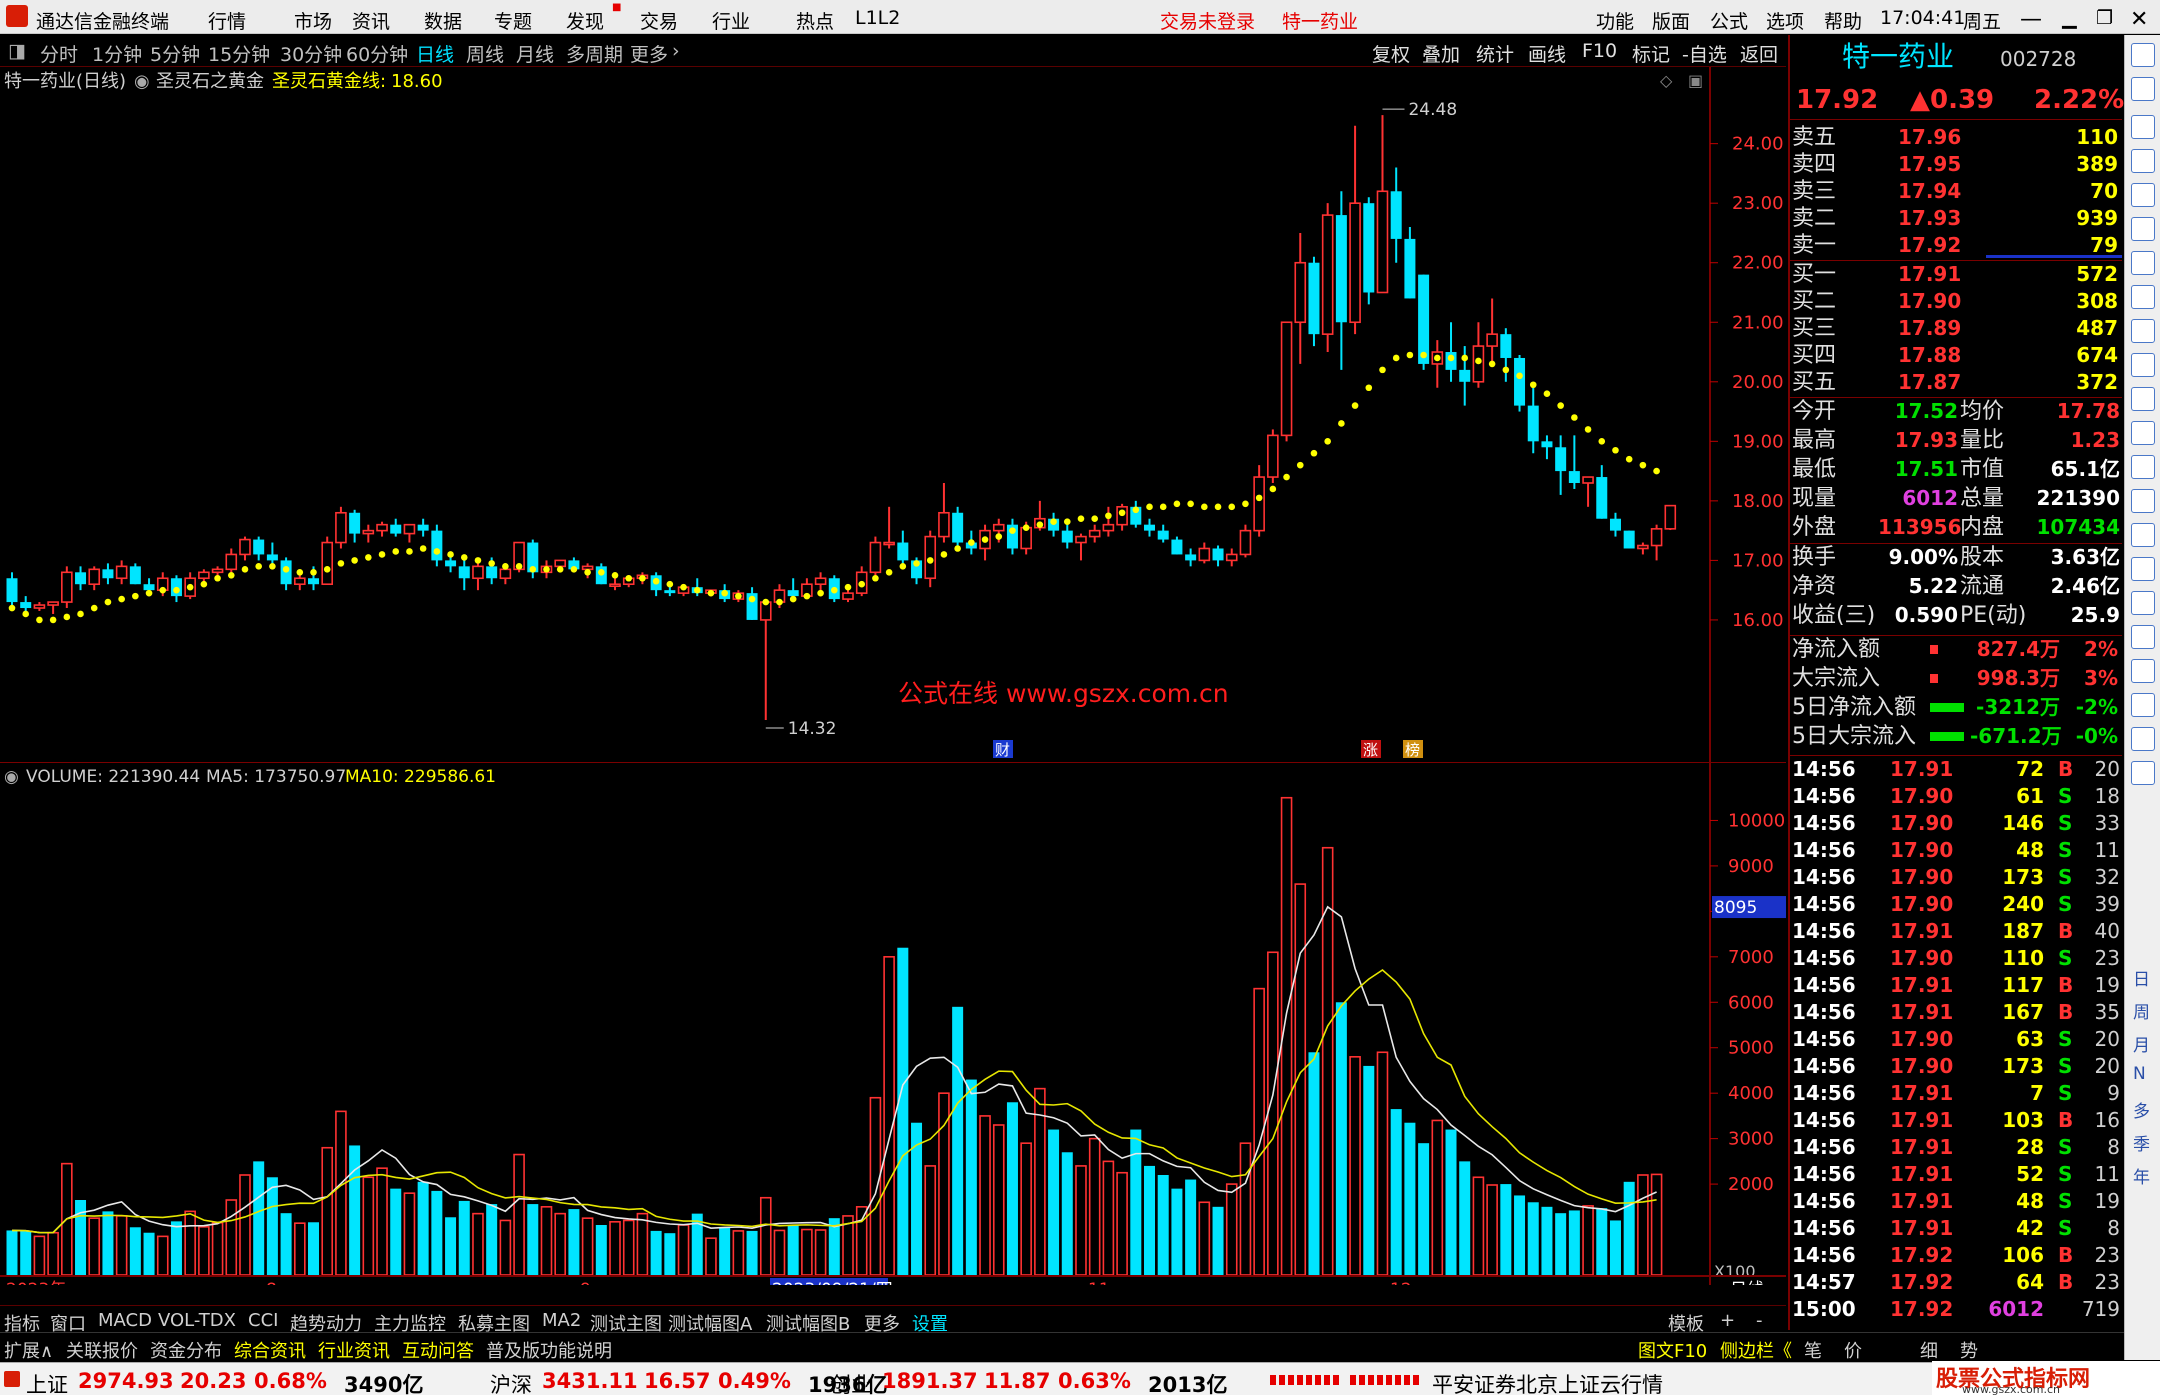  What do you see at coordinates (1391, 53) in the screenshot?
I see `tool-button-0: 复权` at bounding box center [1391, 53].